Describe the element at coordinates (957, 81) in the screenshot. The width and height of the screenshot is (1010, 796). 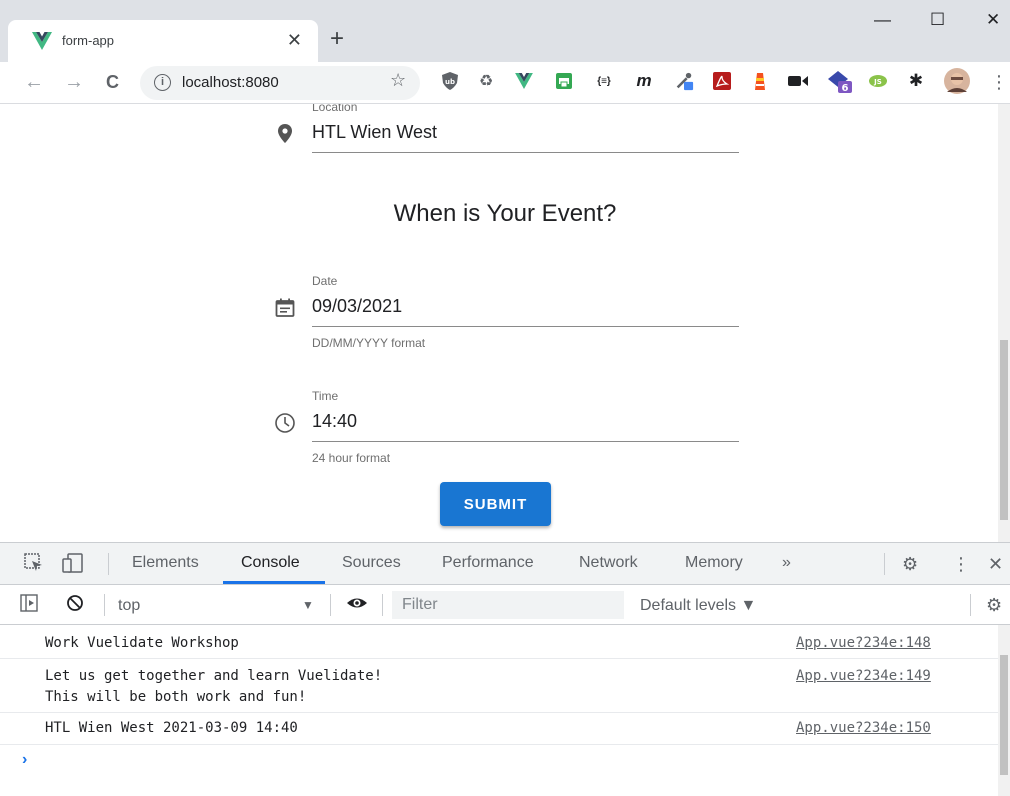
I see `profile-avatar` at that location.